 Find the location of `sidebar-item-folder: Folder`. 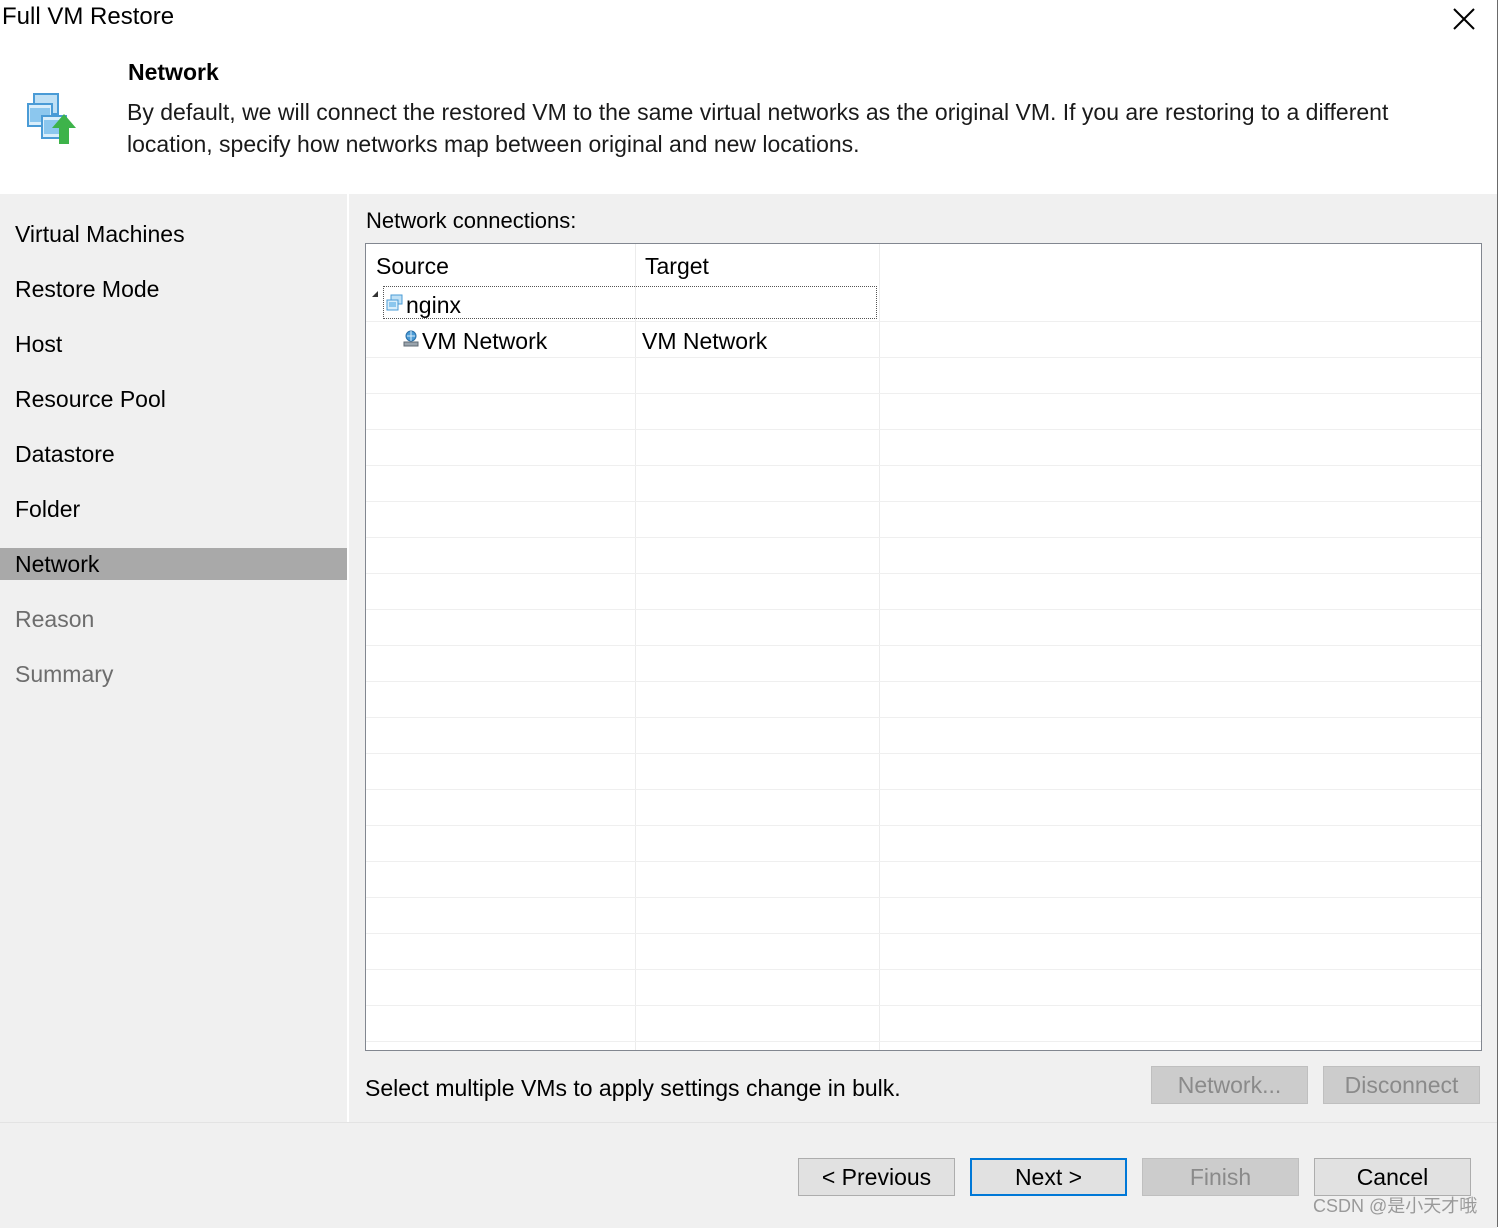

sidebar-item-folder: Folder is located at coordinates (173, 509).